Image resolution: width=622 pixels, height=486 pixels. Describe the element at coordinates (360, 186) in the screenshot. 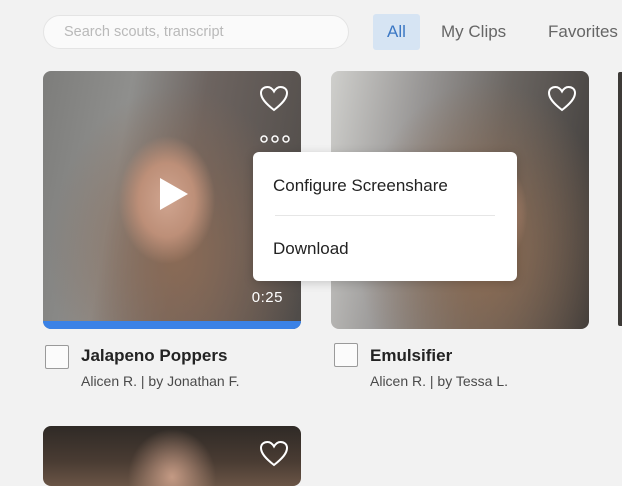

I see `menu-item-configure-screenshare: Configure Screenshare` at that location.